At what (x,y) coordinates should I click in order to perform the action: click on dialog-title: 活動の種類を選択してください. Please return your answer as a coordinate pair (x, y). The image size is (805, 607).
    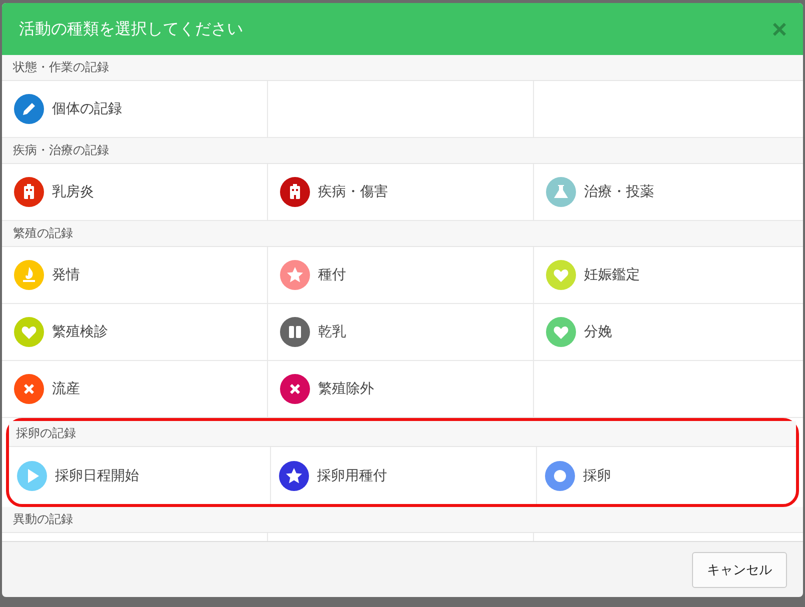
    Looking at the image, I should click on (131, 29).